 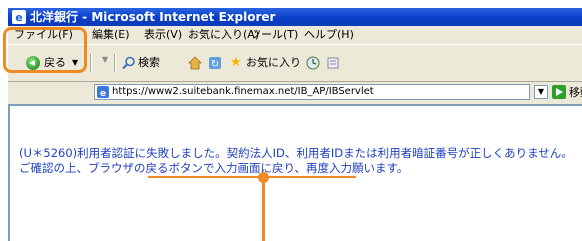 What do you see at coordinates (274, 35) in the screenshot?
I see `menu-tools: ツール(T)` at bounding box center [274, 35].